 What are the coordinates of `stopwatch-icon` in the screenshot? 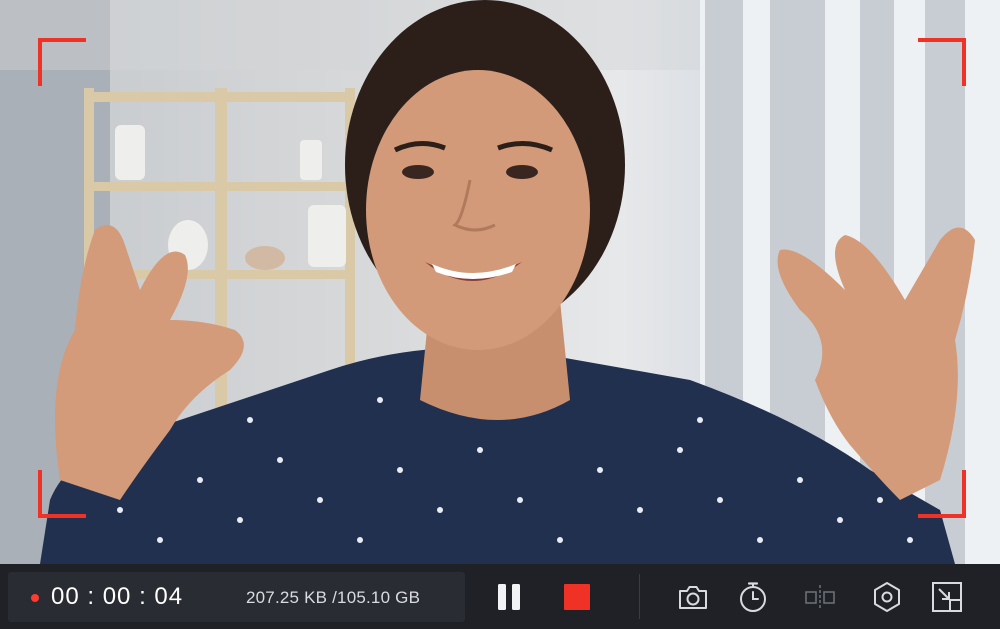 It's located at (753, 597).